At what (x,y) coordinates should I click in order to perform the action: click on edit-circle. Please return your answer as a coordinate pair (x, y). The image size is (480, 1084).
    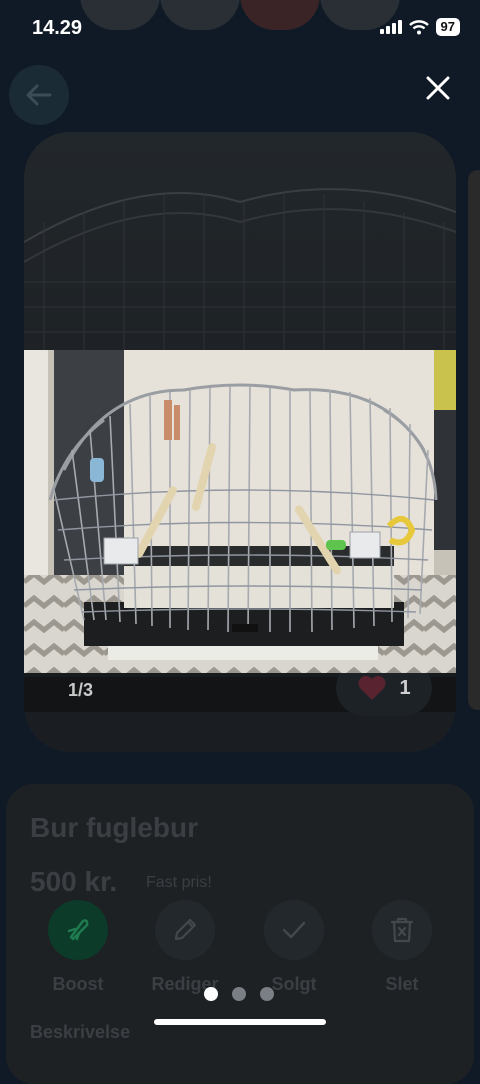
    Looking at the image, I should click on (185, 930).